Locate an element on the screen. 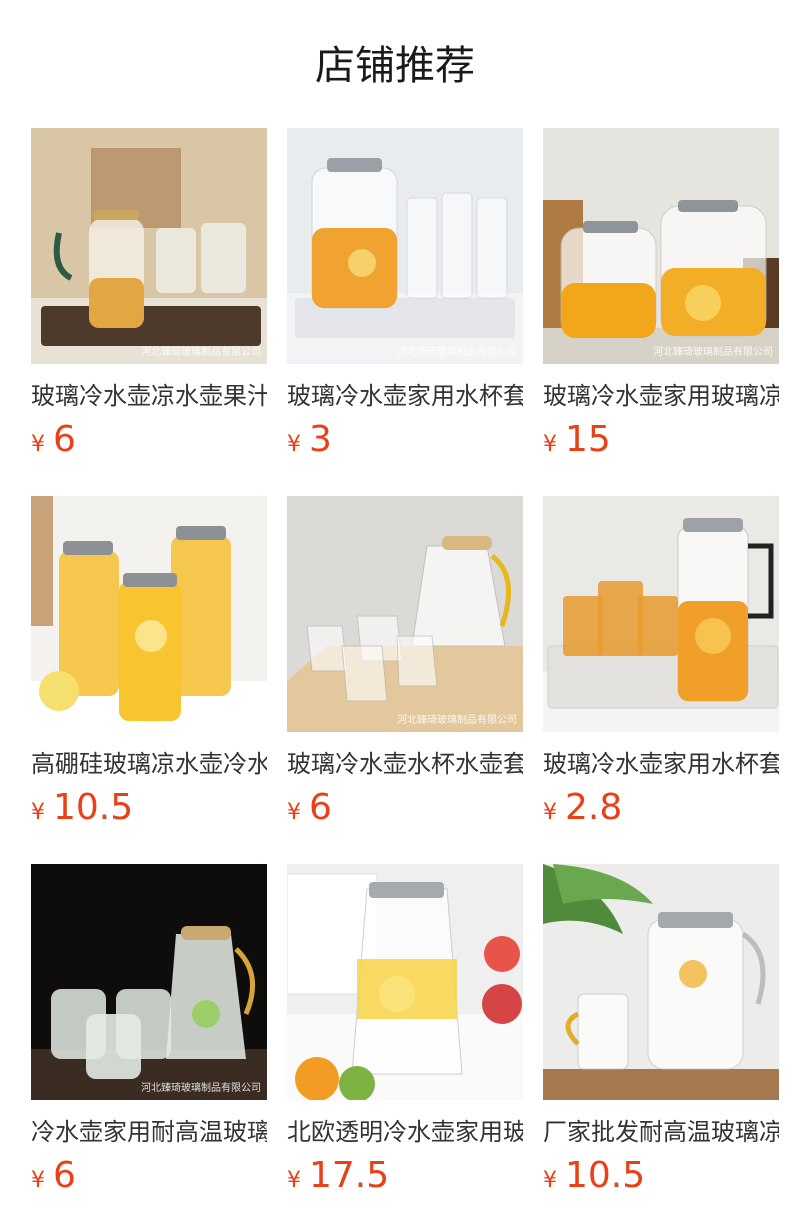 This screenshot has width=790, height=1232. product-name: 高硼硅玻璃凉水壶冷水壶 is located at coordinates (149, 764).